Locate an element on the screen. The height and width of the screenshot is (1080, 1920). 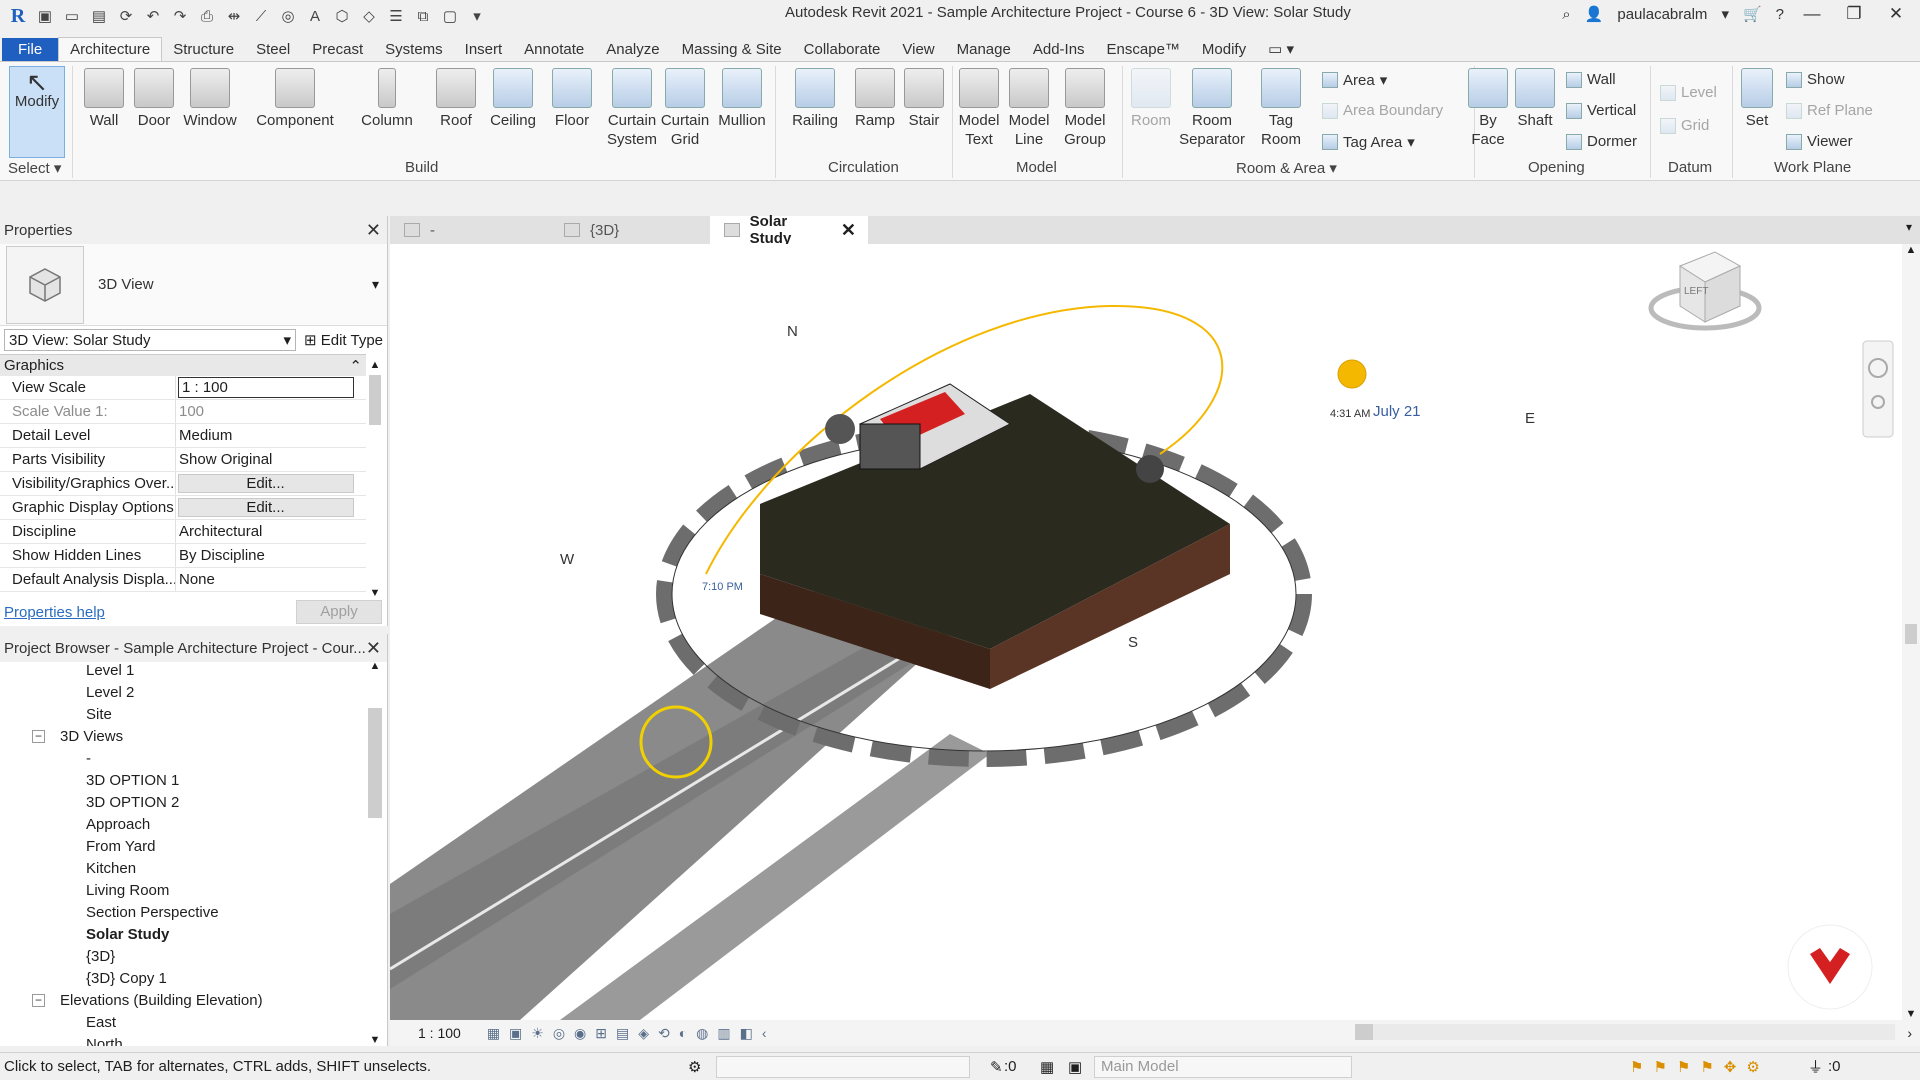
parts-visibility-value: Show Original is located at coordinates (271, 459).